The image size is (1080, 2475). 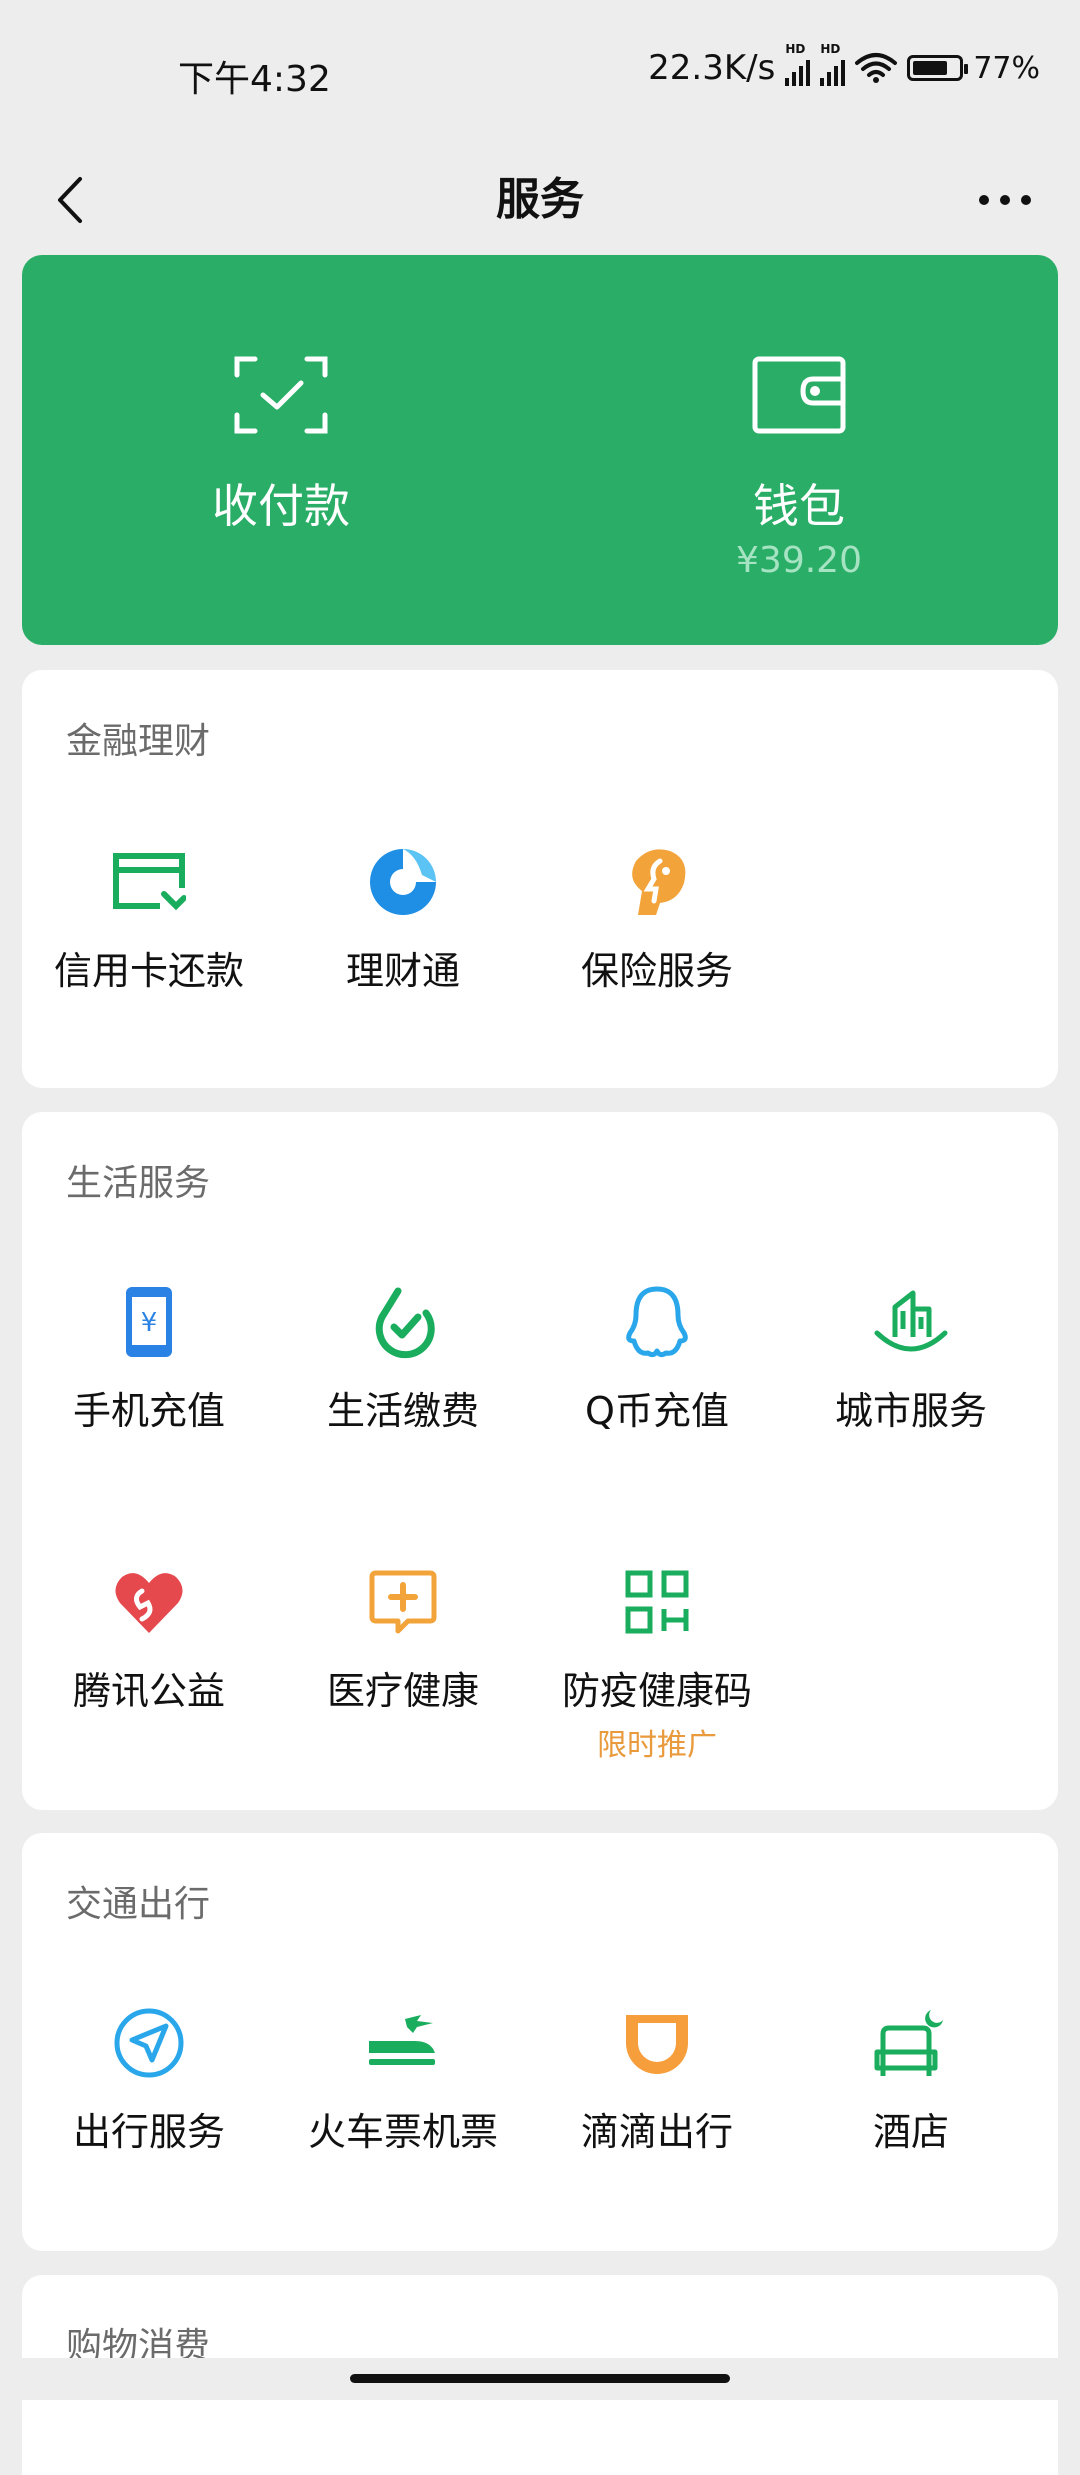 What do you see at coordinates (911, 1322) in the screenshot?
I see `city-service-icon` at bounding box center [911, 1322].